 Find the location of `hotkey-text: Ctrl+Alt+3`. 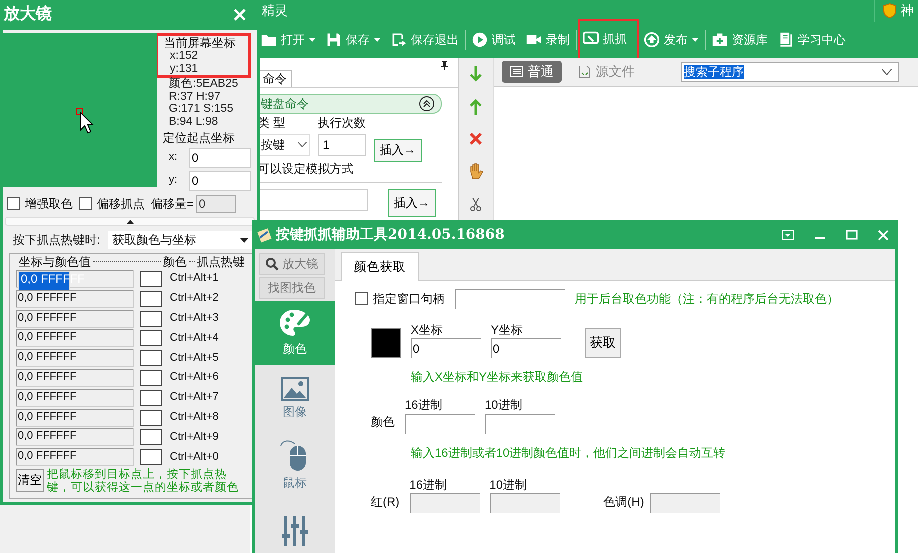

hotkey-text: Ctrl+Alt+3 is located at coordinates (194, 319).